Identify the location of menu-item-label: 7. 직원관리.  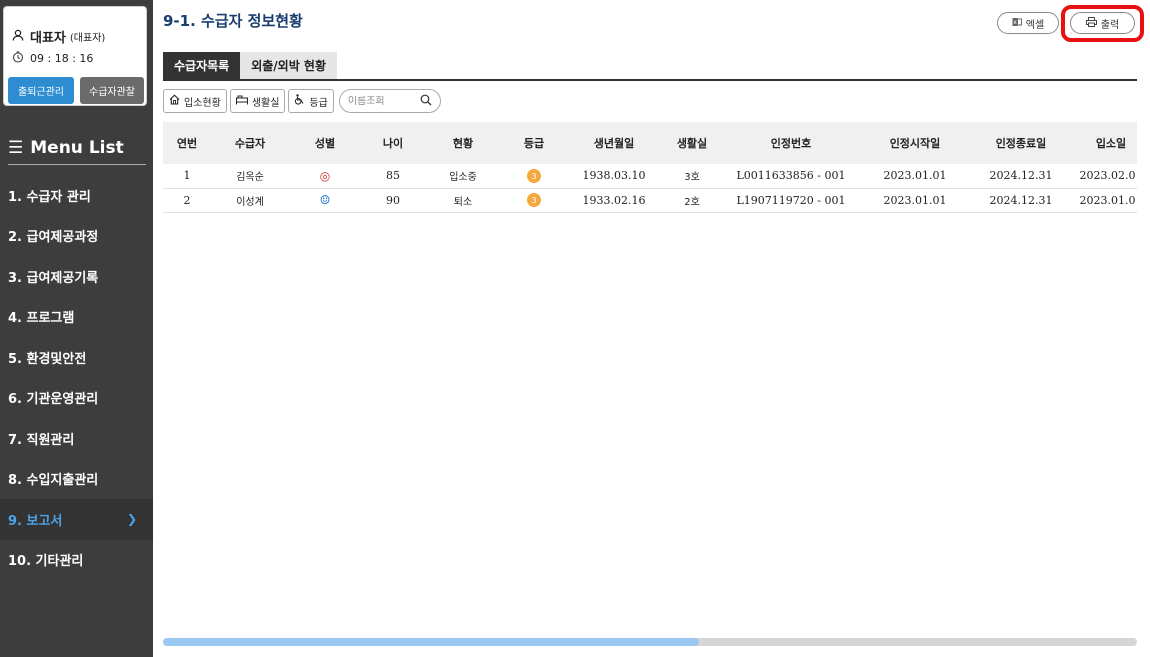
(41, 440).